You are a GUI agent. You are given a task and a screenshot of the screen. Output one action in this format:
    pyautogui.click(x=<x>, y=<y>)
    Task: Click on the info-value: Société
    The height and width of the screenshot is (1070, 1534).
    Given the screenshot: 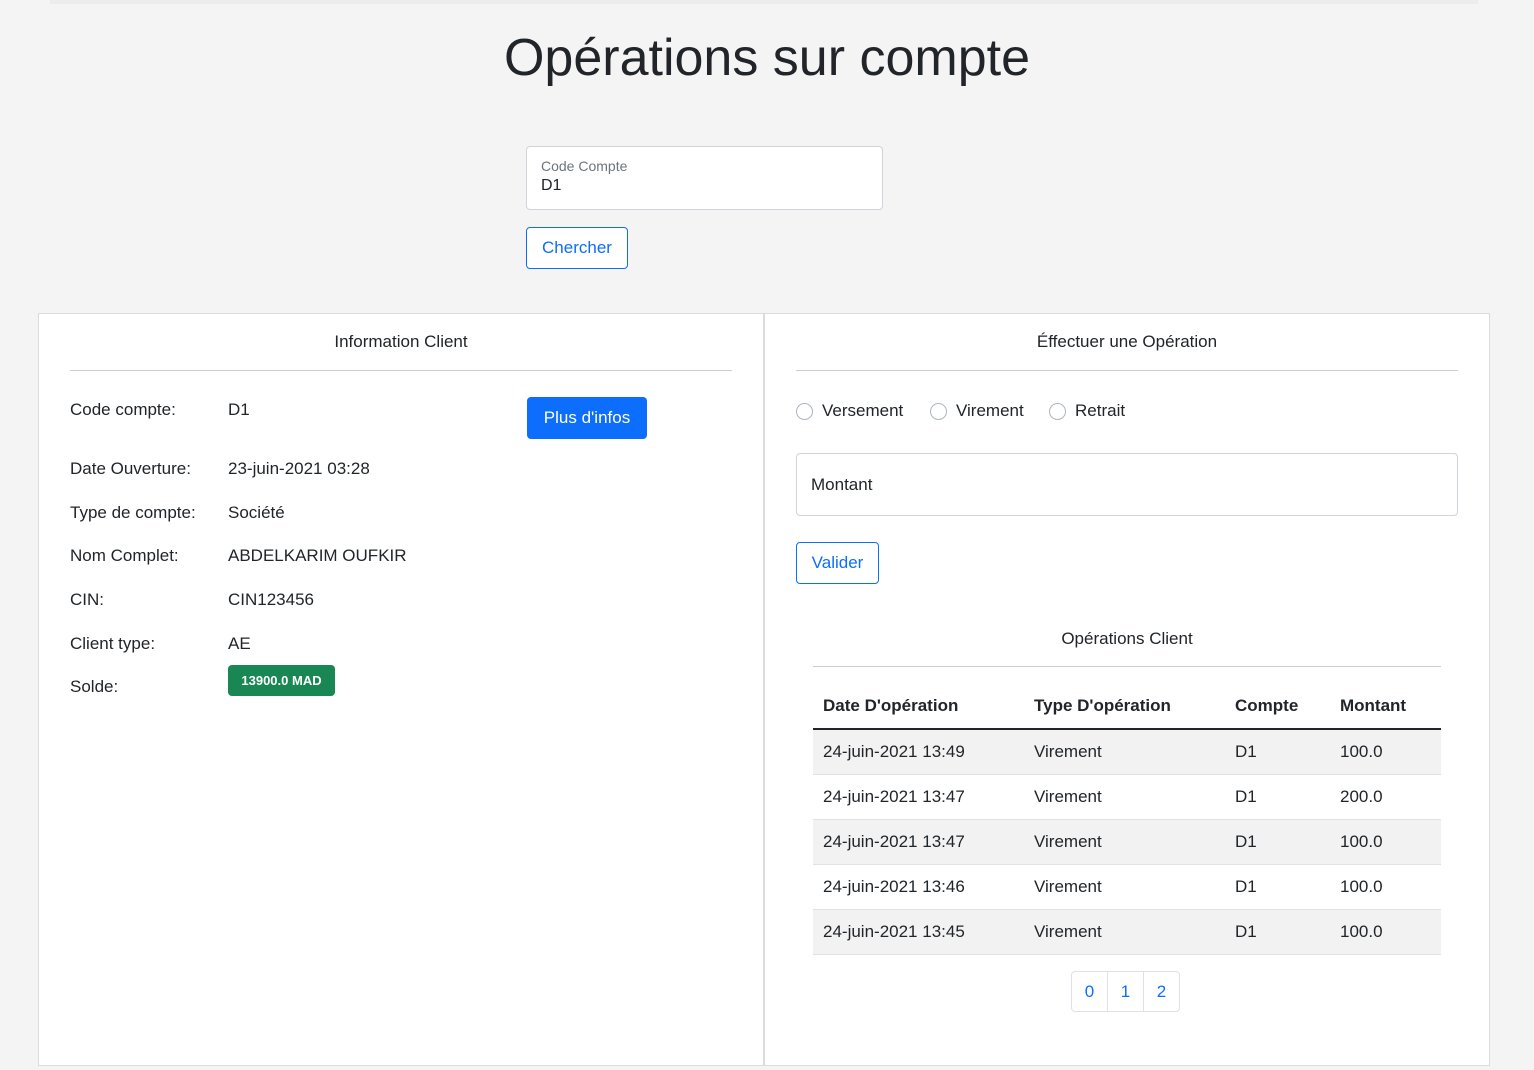 What is the action you would take?
    pyautogui.click(x=256, y=512)
    